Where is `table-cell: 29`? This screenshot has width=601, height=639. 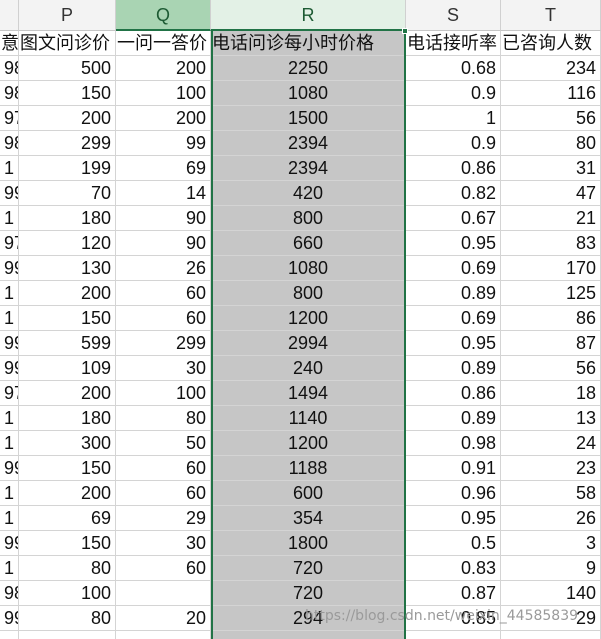 table-cell: 29 is located at coordinates (163, 518).